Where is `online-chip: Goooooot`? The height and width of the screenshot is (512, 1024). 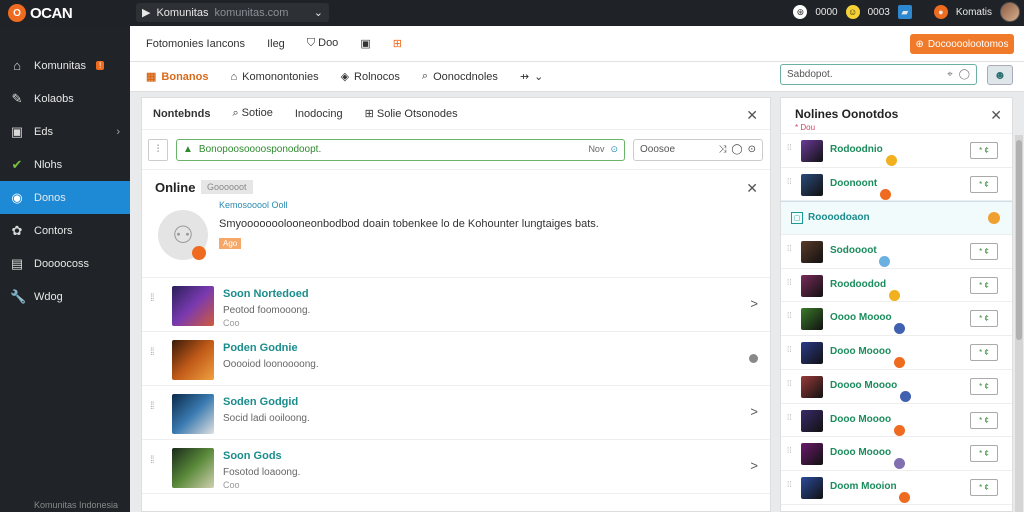
online-chip: Goooooot is located at coordinates (227, 187).